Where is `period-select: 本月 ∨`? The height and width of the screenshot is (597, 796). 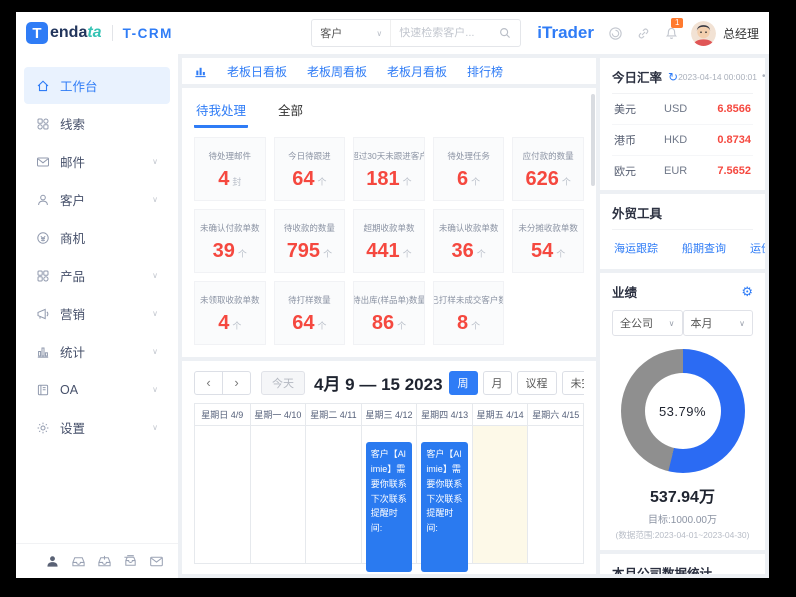 period-select: 本月 ∨ is located at coordinates (717, 323).